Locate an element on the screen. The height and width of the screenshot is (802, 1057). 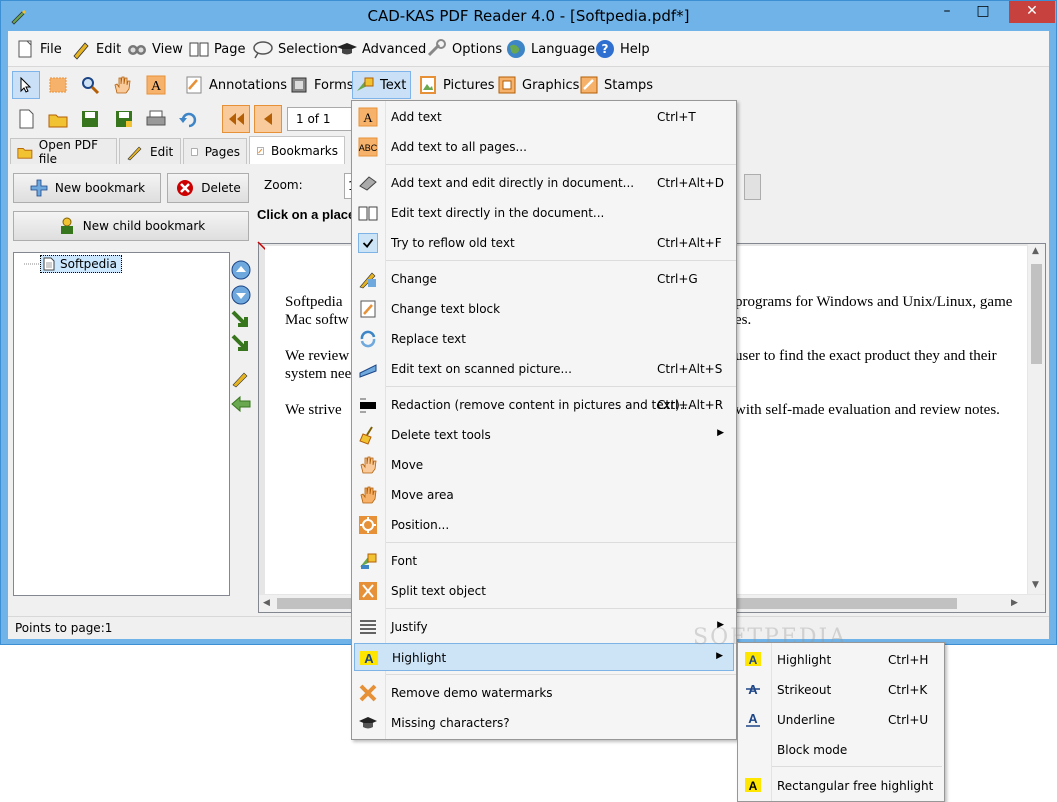
save-as-button is located at coordinates (124, 119).